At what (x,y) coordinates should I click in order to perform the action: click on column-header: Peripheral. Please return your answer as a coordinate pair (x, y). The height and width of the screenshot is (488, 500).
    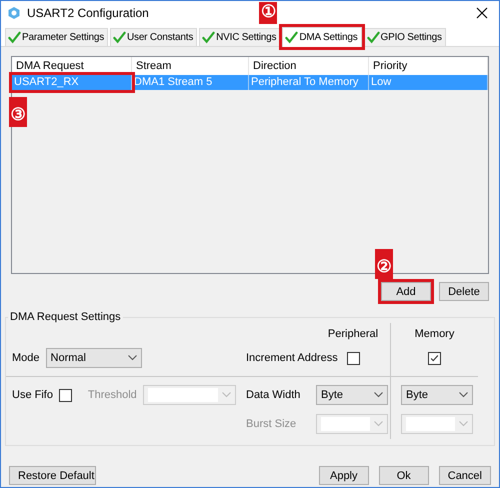
    Looking at the image, I should click on (353, 334).